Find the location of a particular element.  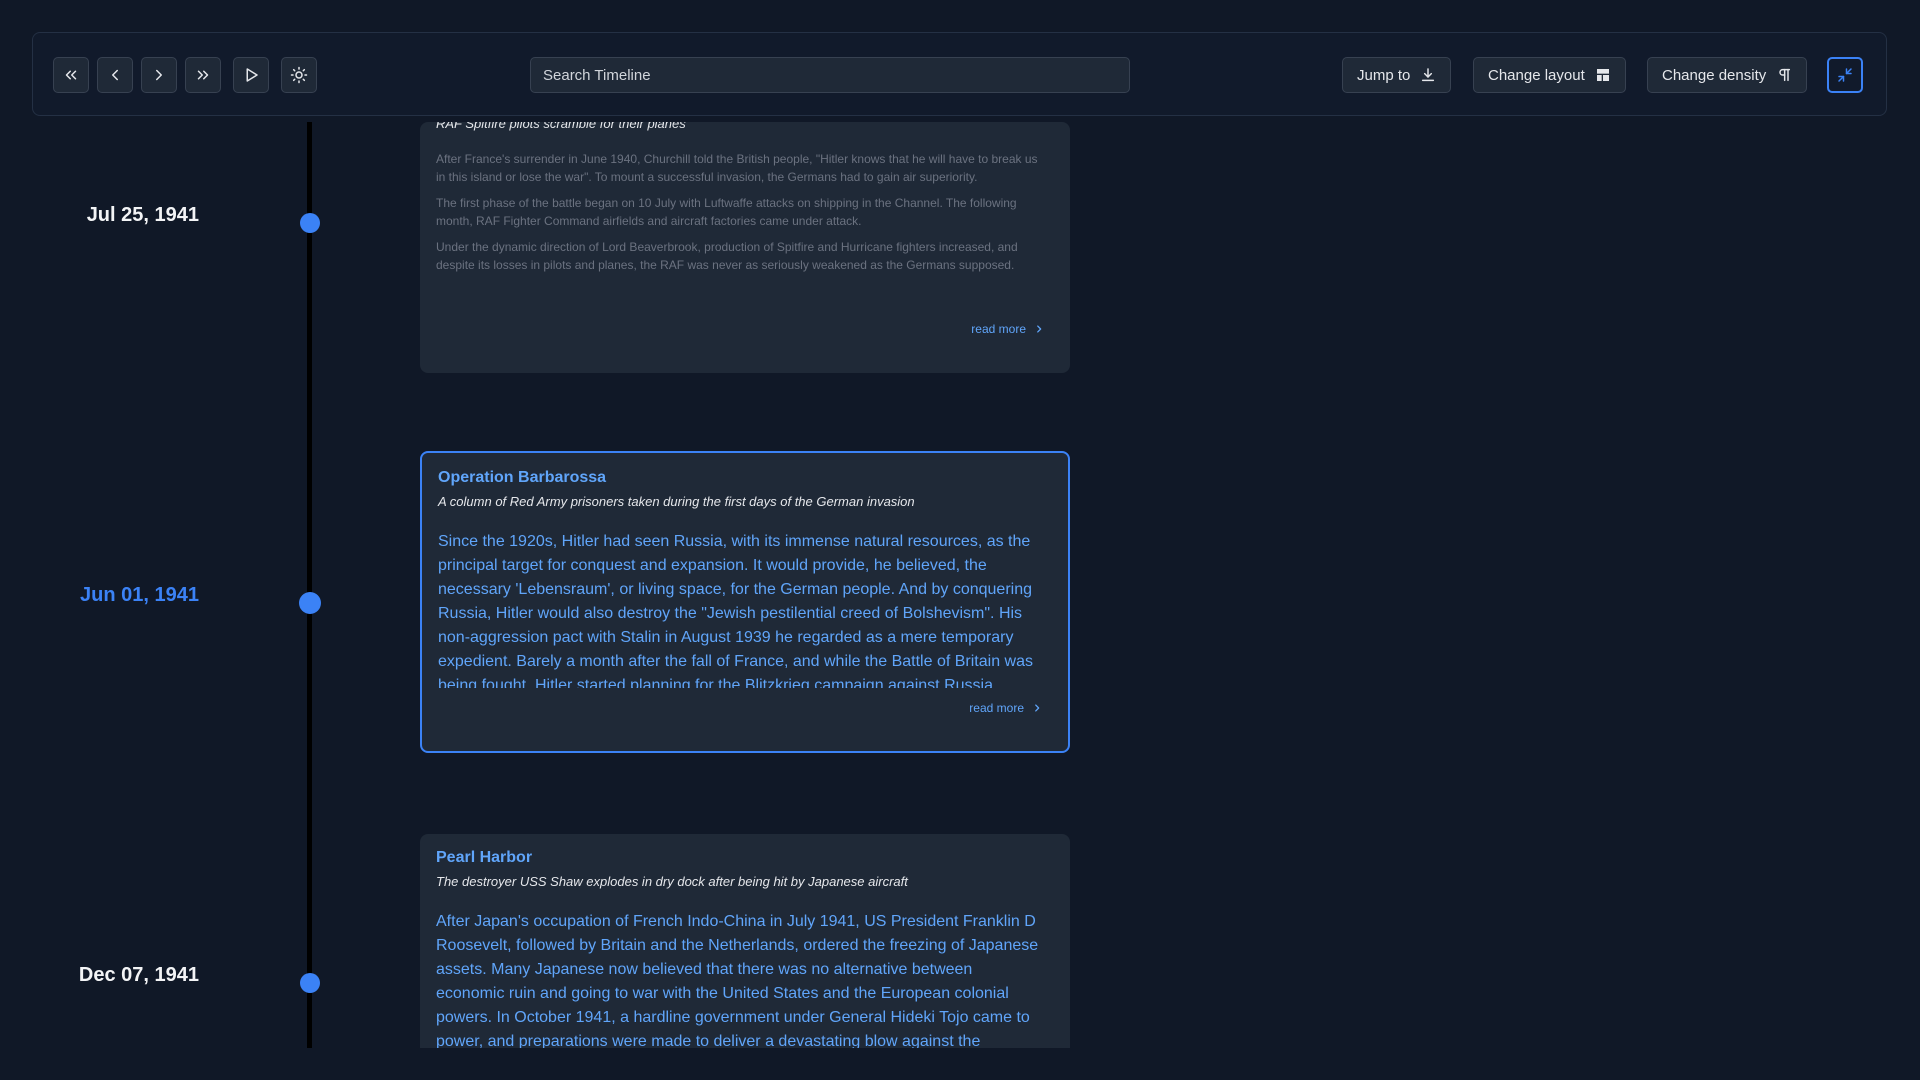

jump-to-button: Jump to is located at coordinates (1397, 75).